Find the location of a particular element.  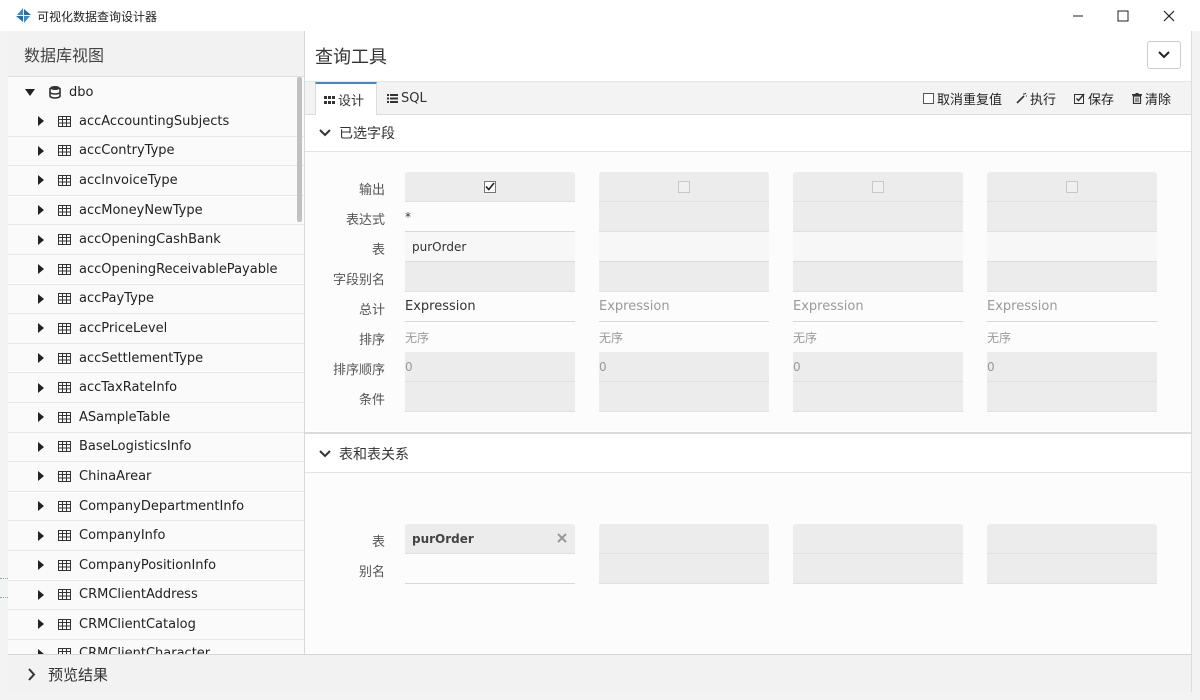

section-divider is located at coordinates (748, 433).